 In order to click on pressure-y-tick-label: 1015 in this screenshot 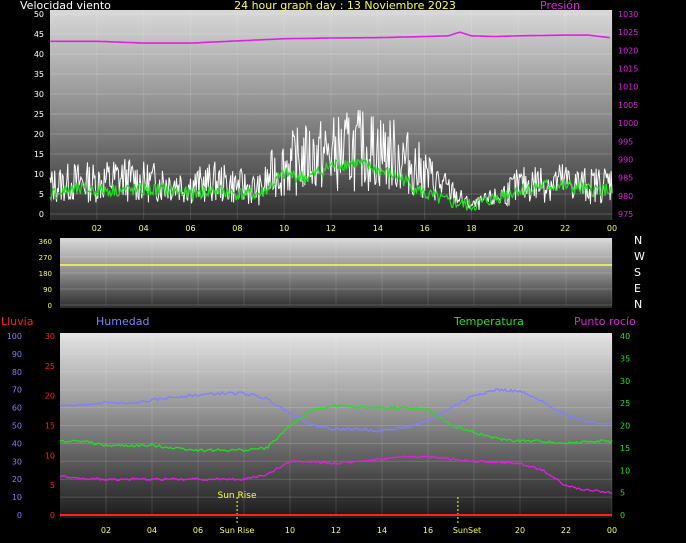, I will do `click(628, 69)`.